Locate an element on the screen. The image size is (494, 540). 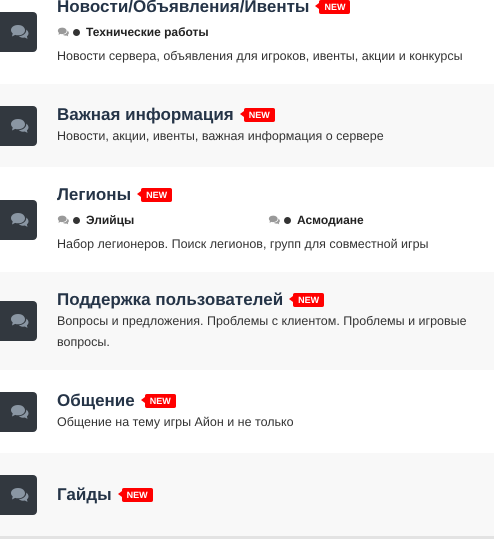
forum-title: Общение is located at coordinates (96, 401).